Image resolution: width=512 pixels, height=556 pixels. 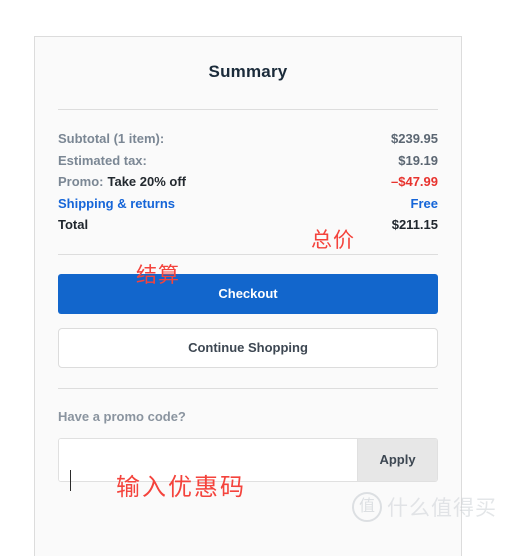 I want to click on line-item-label-group: Promo: Take 20% off, so click(x=122, y=182).